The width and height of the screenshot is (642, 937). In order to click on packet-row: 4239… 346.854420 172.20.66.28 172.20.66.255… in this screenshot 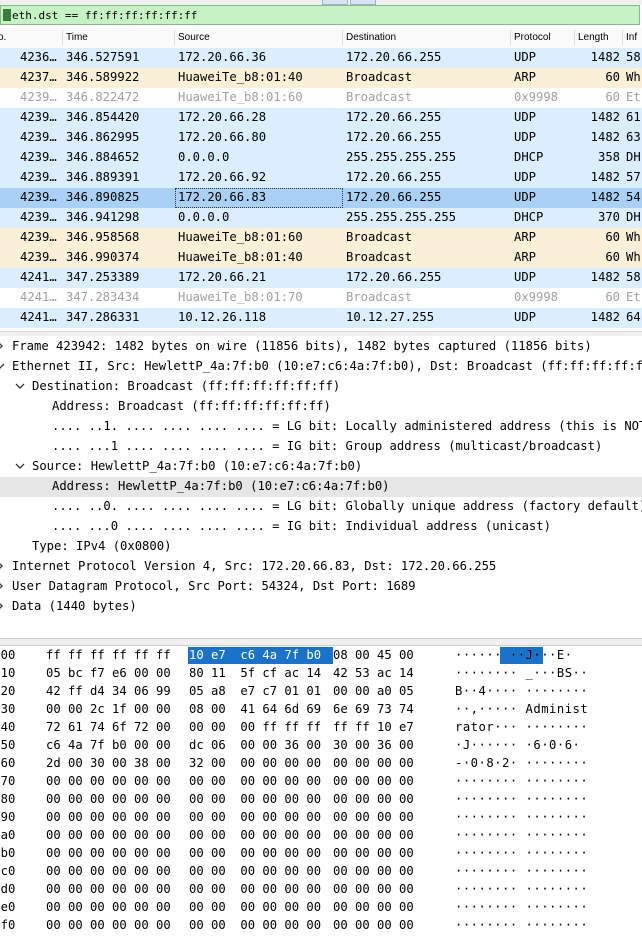, I will do `click(321, 118)`.